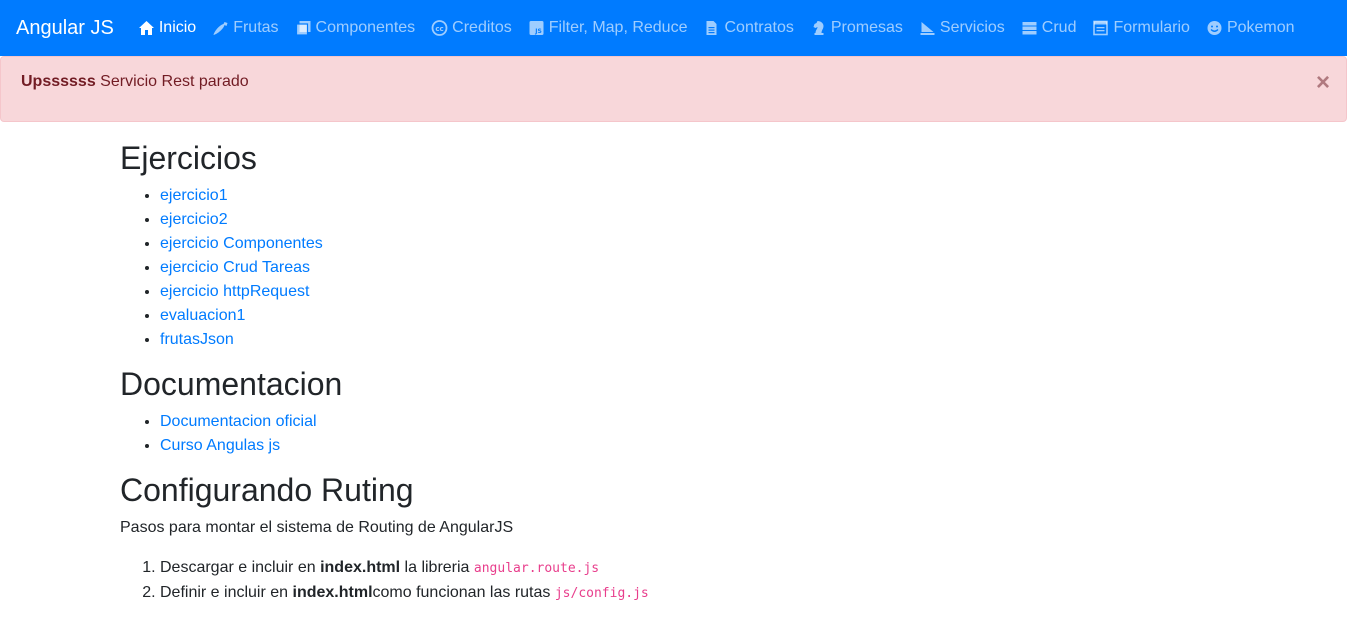 This screenshot has width=1347, height=620. Describe the element at coordinates (927, 28) in the screenshot. I see `sail-icon` at that location.